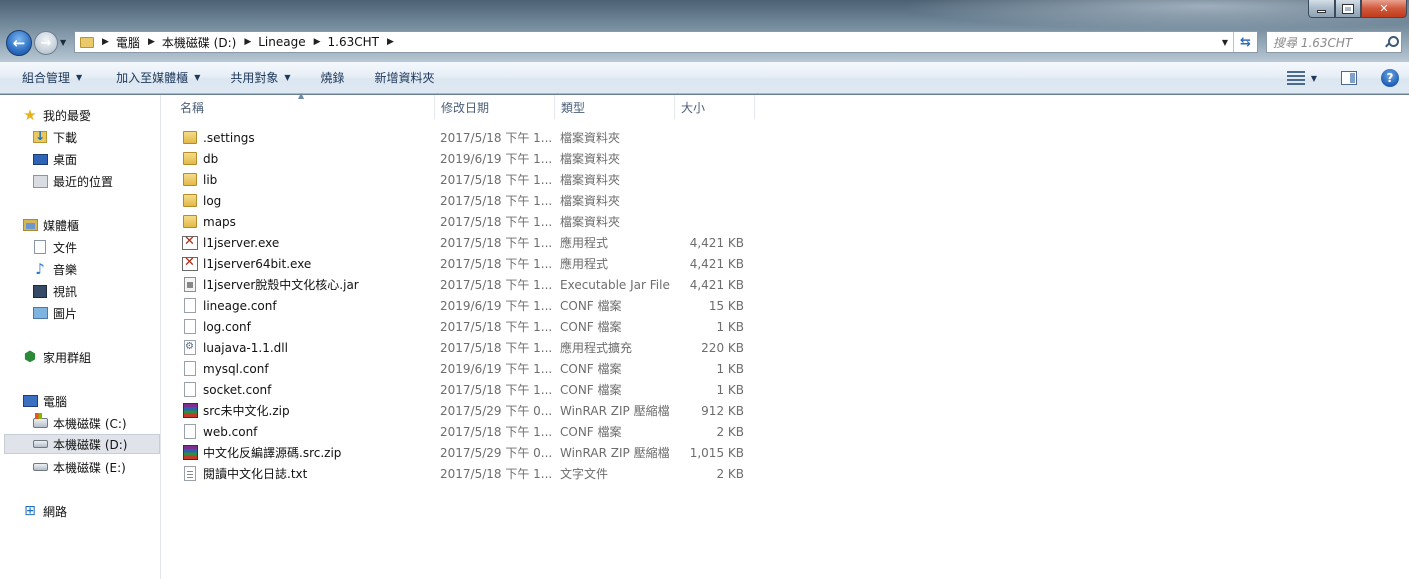 The height and width of the screenshot is (579, 1409). What do you see at coordinates (726, 305) in the screenshot?
I see `file-size: 15 KB` at bounding box center [726, 305].